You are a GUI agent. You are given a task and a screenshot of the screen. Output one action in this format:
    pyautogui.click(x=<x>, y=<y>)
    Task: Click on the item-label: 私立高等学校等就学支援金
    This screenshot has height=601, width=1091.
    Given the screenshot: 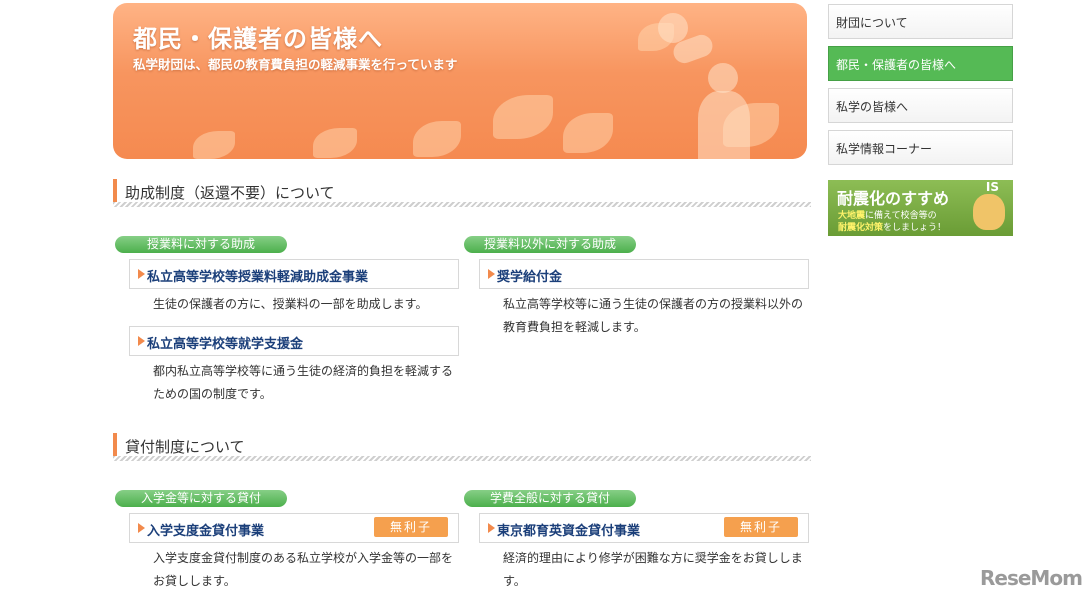 What is the action you would take?
    pyautogui.click(x=225, y=342)
    